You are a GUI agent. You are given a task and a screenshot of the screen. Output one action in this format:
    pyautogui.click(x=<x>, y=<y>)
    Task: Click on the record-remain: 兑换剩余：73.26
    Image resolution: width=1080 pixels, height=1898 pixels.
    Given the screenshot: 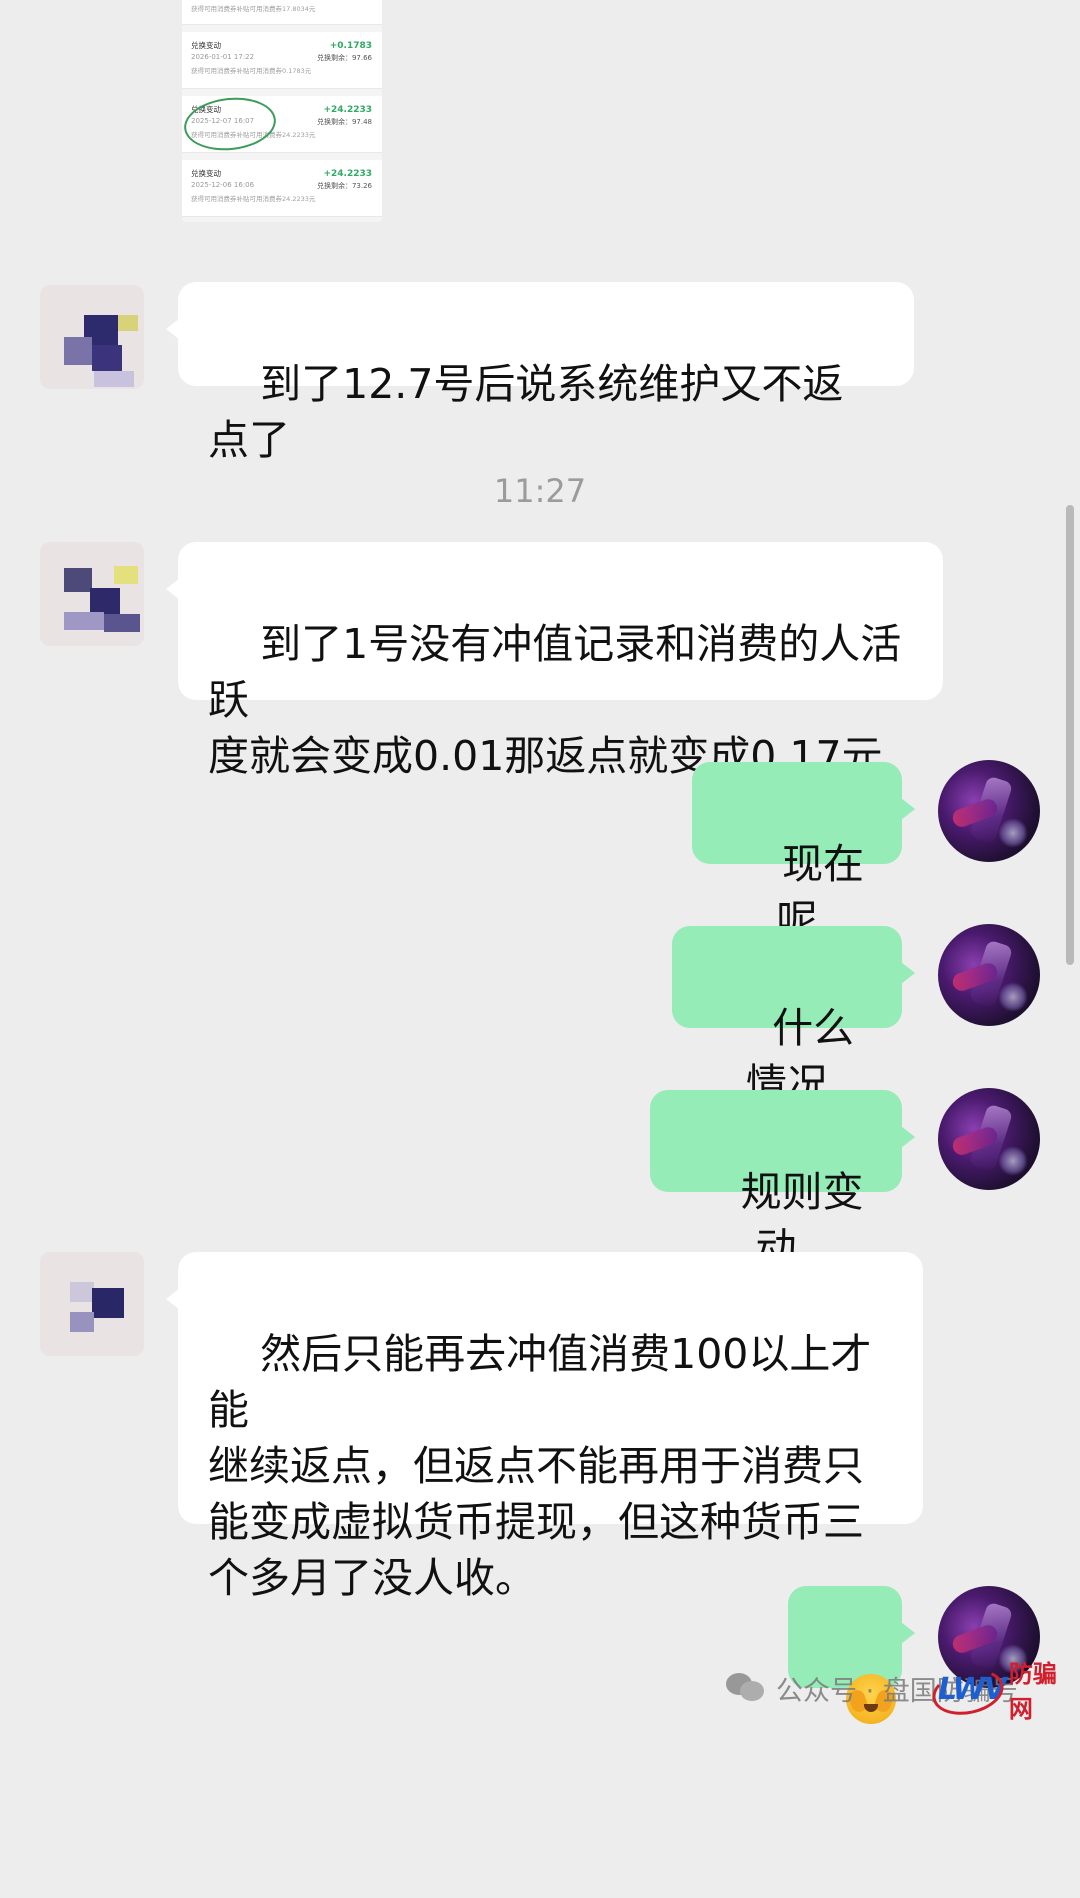 What is the action you would take?
    pyautogui.click(x=344, y=186)
    